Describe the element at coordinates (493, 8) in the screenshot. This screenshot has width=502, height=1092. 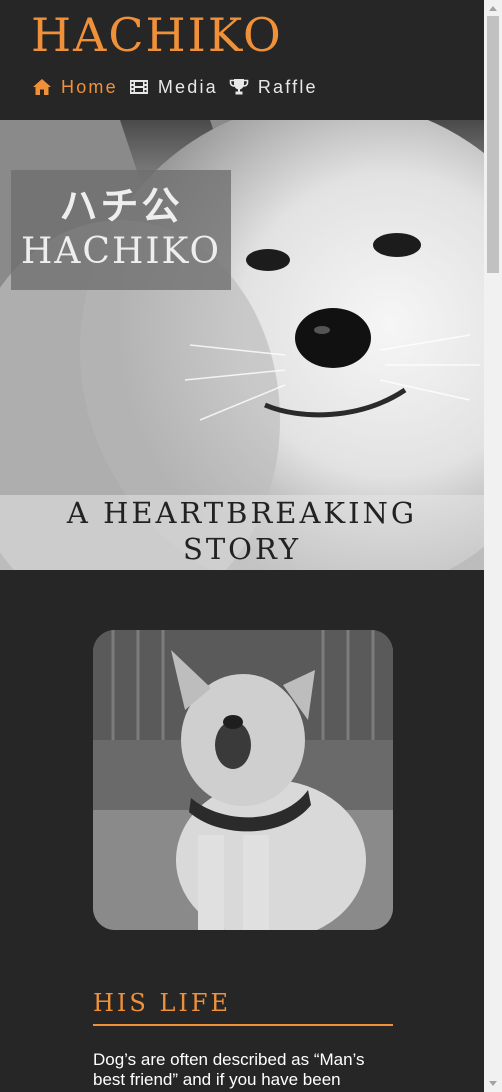
I see `scroll-up-icon` at that location.